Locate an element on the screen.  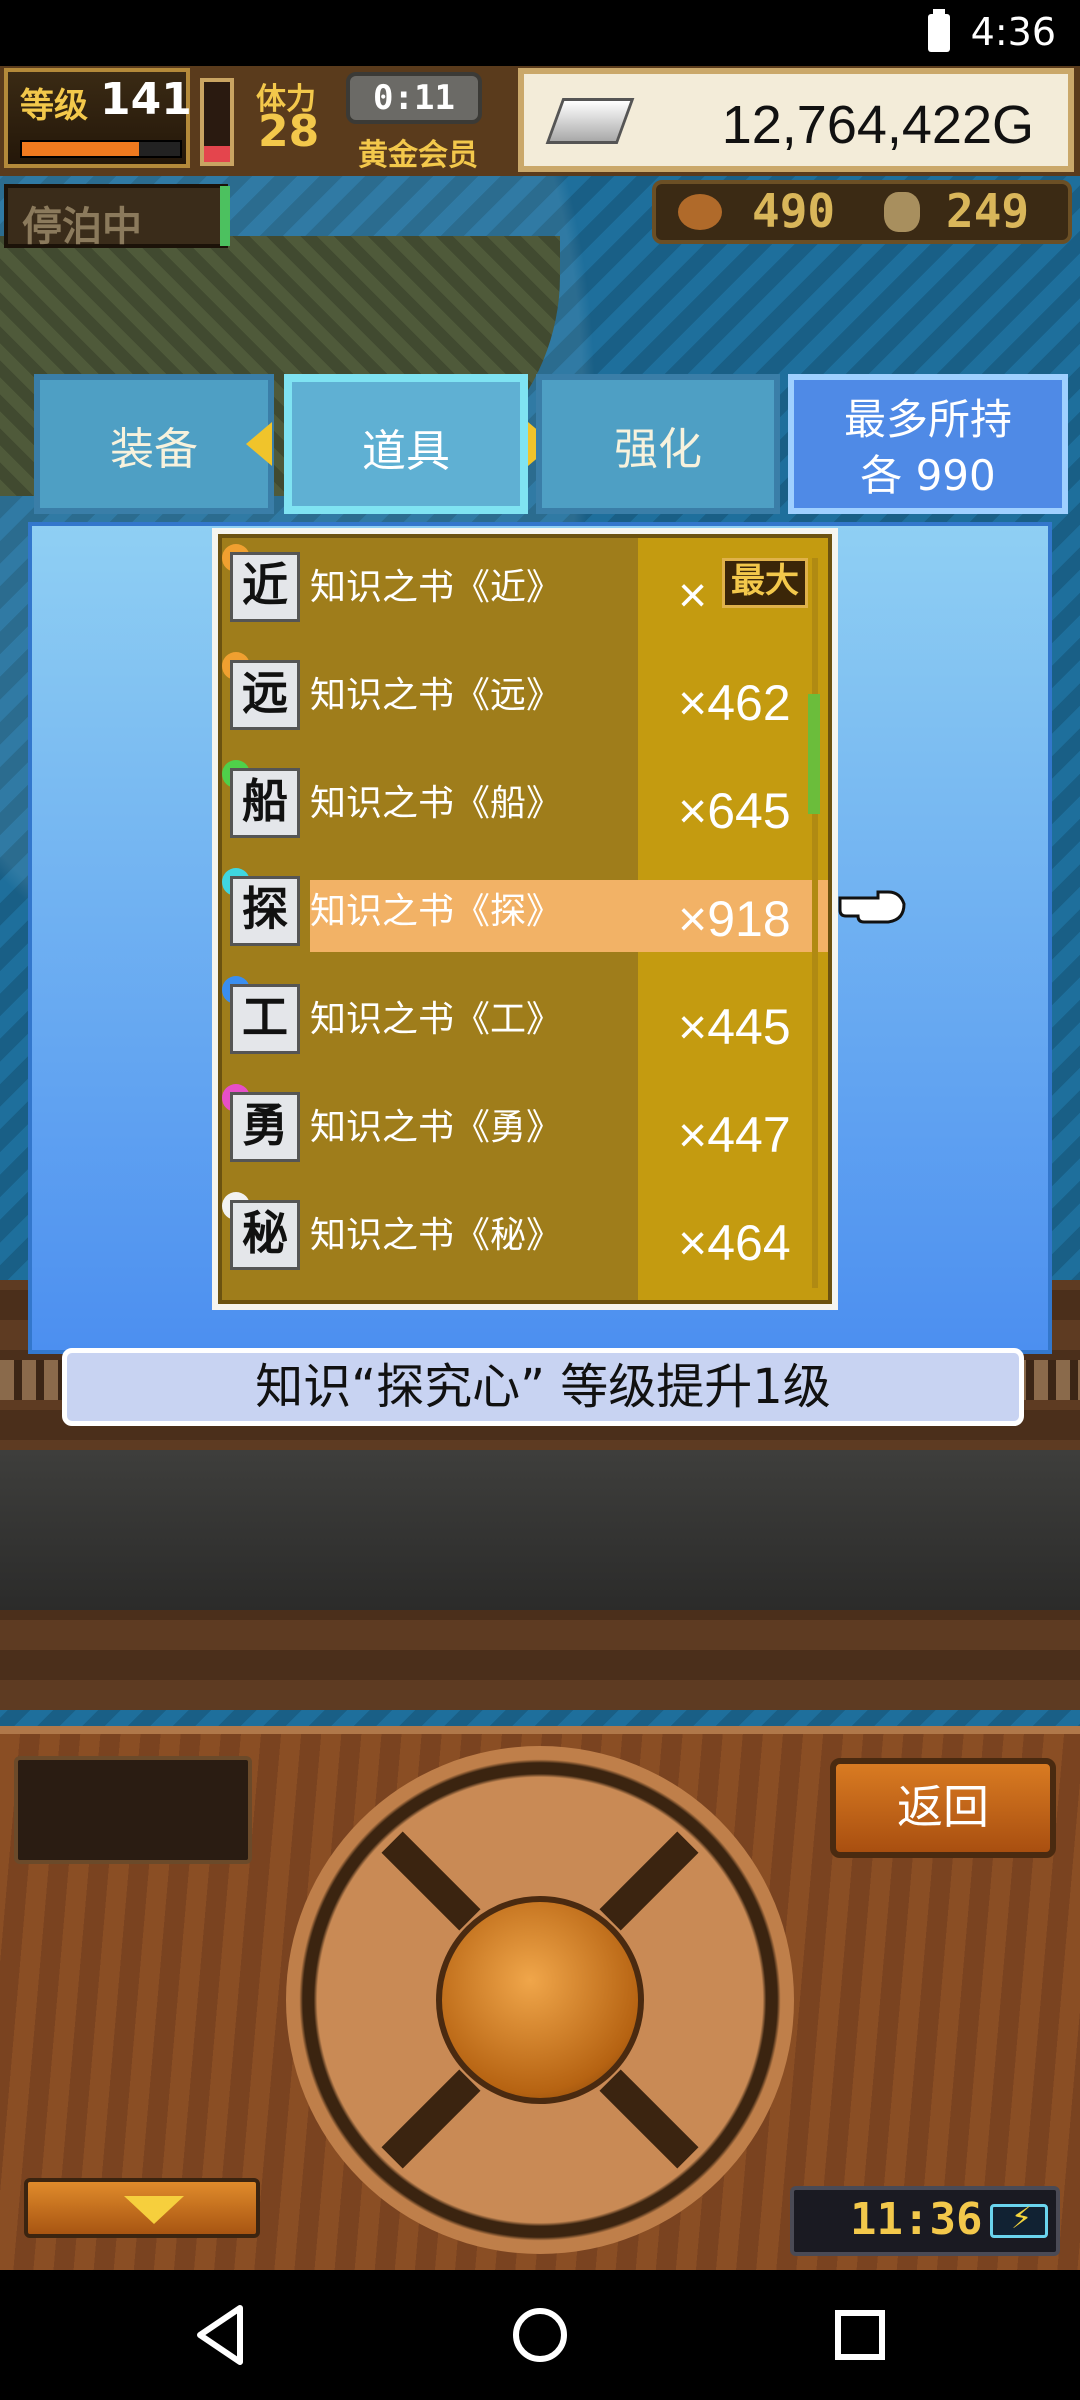
list-item: 远 知识之书《远》 ×462 is located at coordinates (525, 700).